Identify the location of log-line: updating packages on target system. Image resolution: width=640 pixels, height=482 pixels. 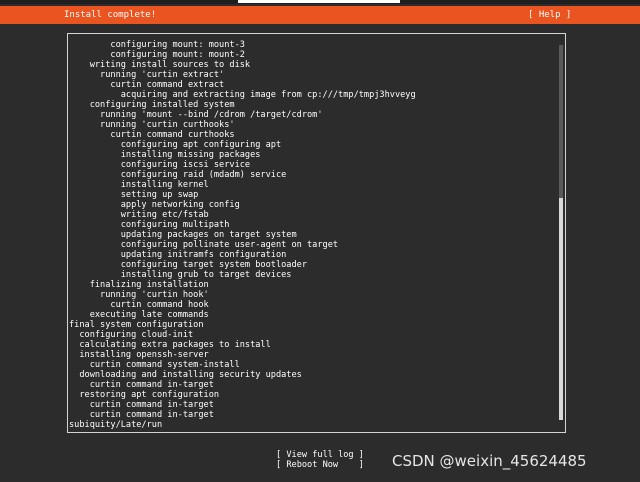
(183, 235).